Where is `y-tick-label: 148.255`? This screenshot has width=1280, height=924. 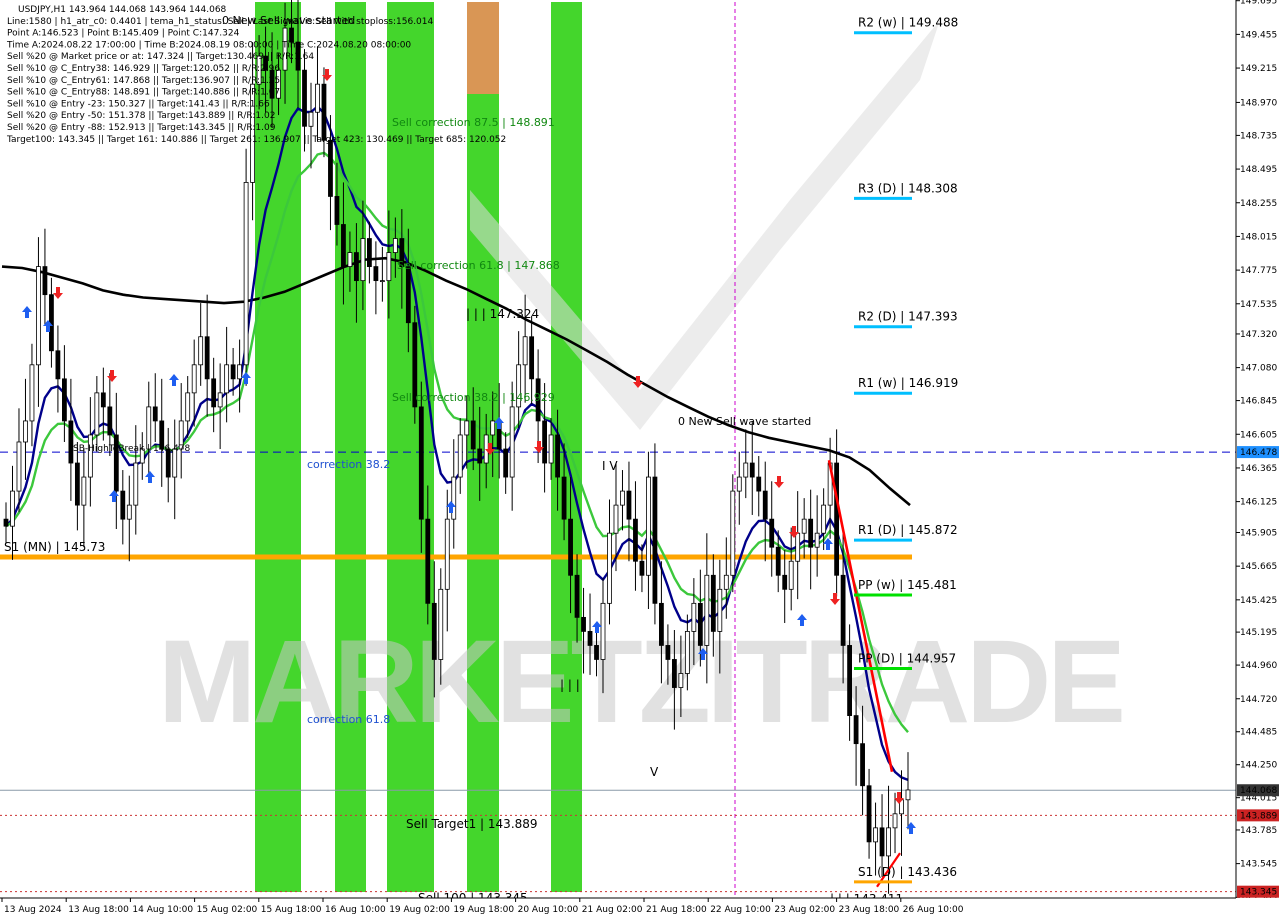 y-tick-label: 148.255 is located at coordinates (1258, 204).